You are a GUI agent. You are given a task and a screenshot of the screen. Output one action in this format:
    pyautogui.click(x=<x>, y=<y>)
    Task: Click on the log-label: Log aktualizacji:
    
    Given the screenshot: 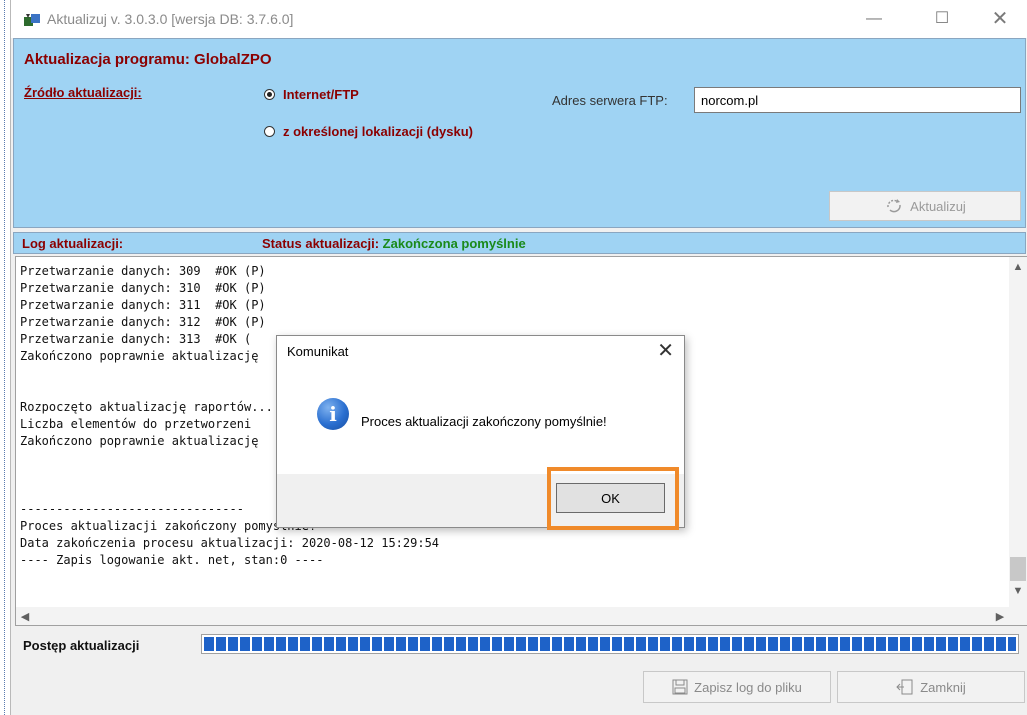 What is the action you would take?
    pyautogui.click(x=73, y=243)
    